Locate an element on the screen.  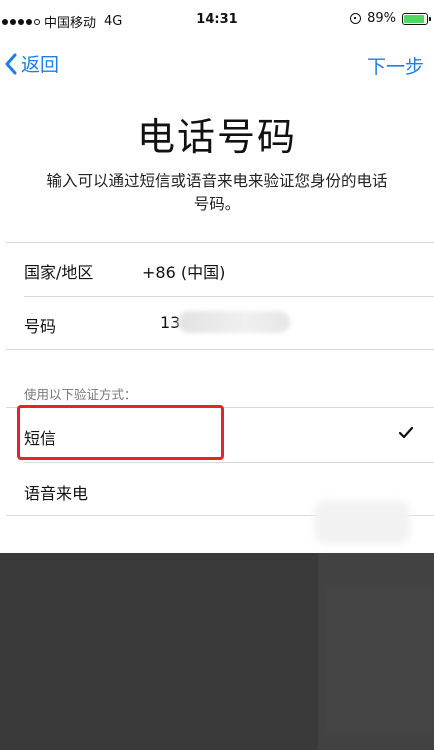
checkmark-icon is located at coordinates (406, 432).